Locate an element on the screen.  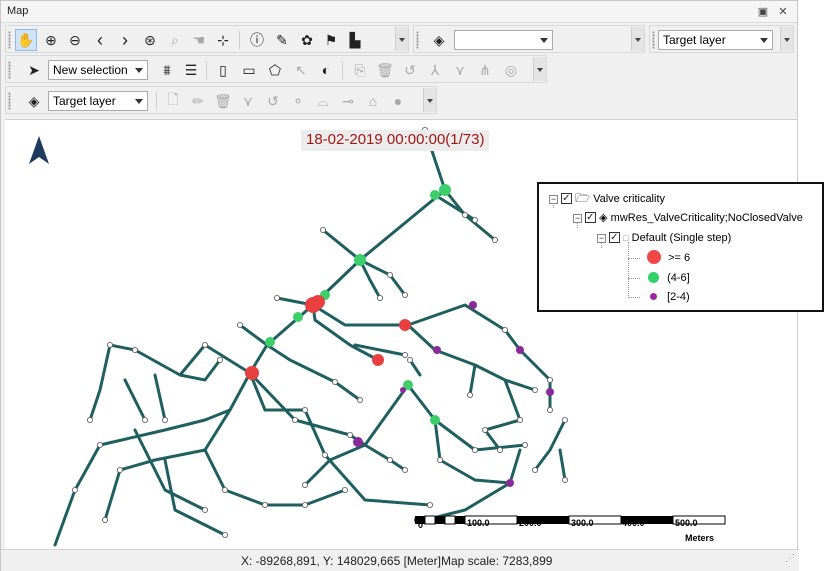
profile-chart-icon: ▙ is located at coordinates (355, 40).